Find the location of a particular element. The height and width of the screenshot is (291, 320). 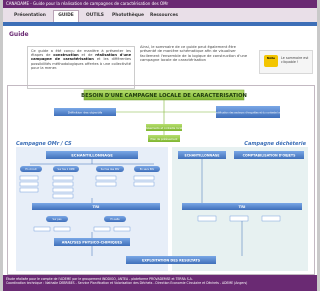

note-box: Note Le sommaire est cliquable ! is located at coordinates (286, 62).